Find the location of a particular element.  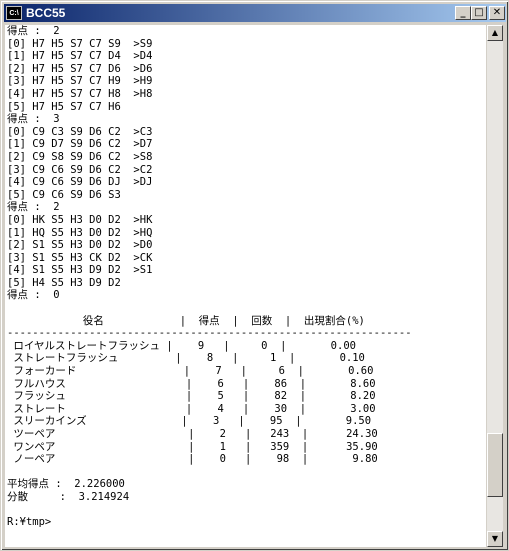

scroll-down-button: ▼ is located at coordinates (495, 539).